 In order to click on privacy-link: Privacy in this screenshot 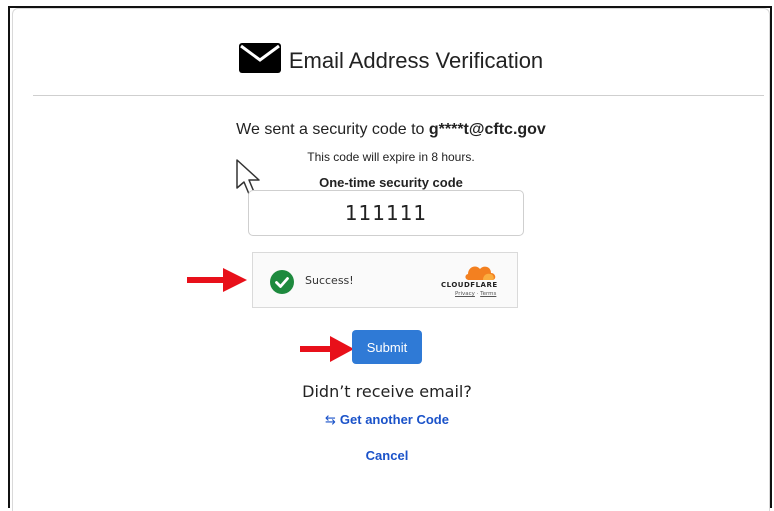, I will do `click(465, 294)`.